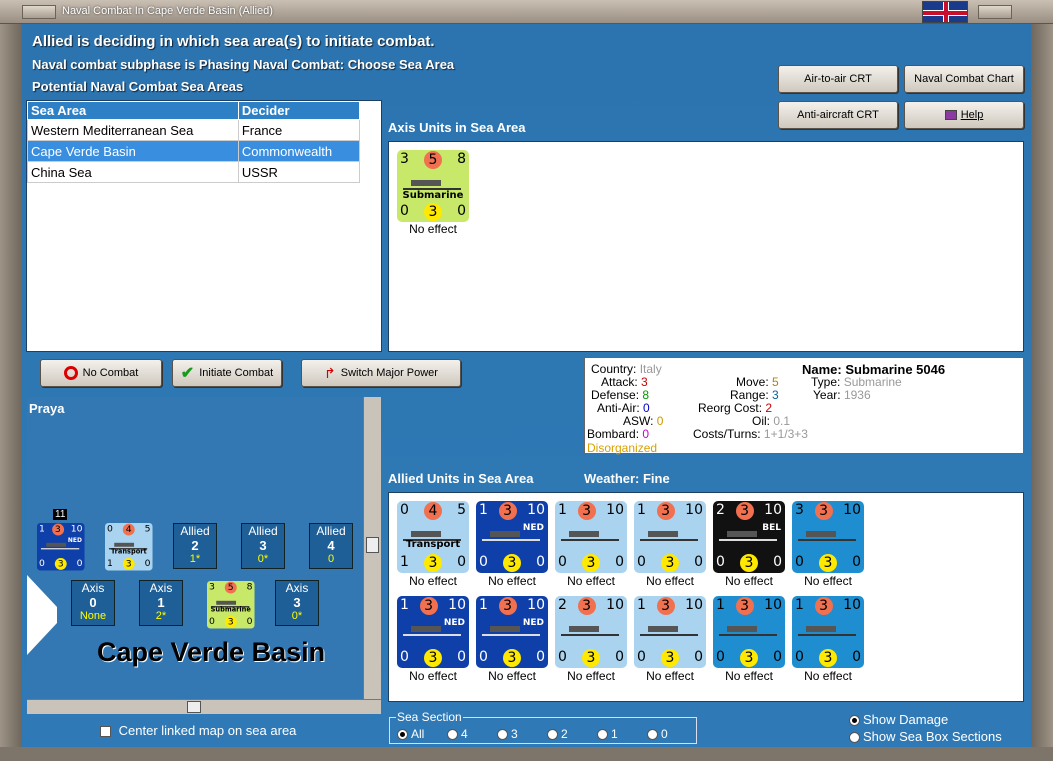 This screenshot has width=1053, height=761. Describe the element at coordinates (93, 603) in the screenshot. I see `axis-sea-box: Axis 0 None` at that location.